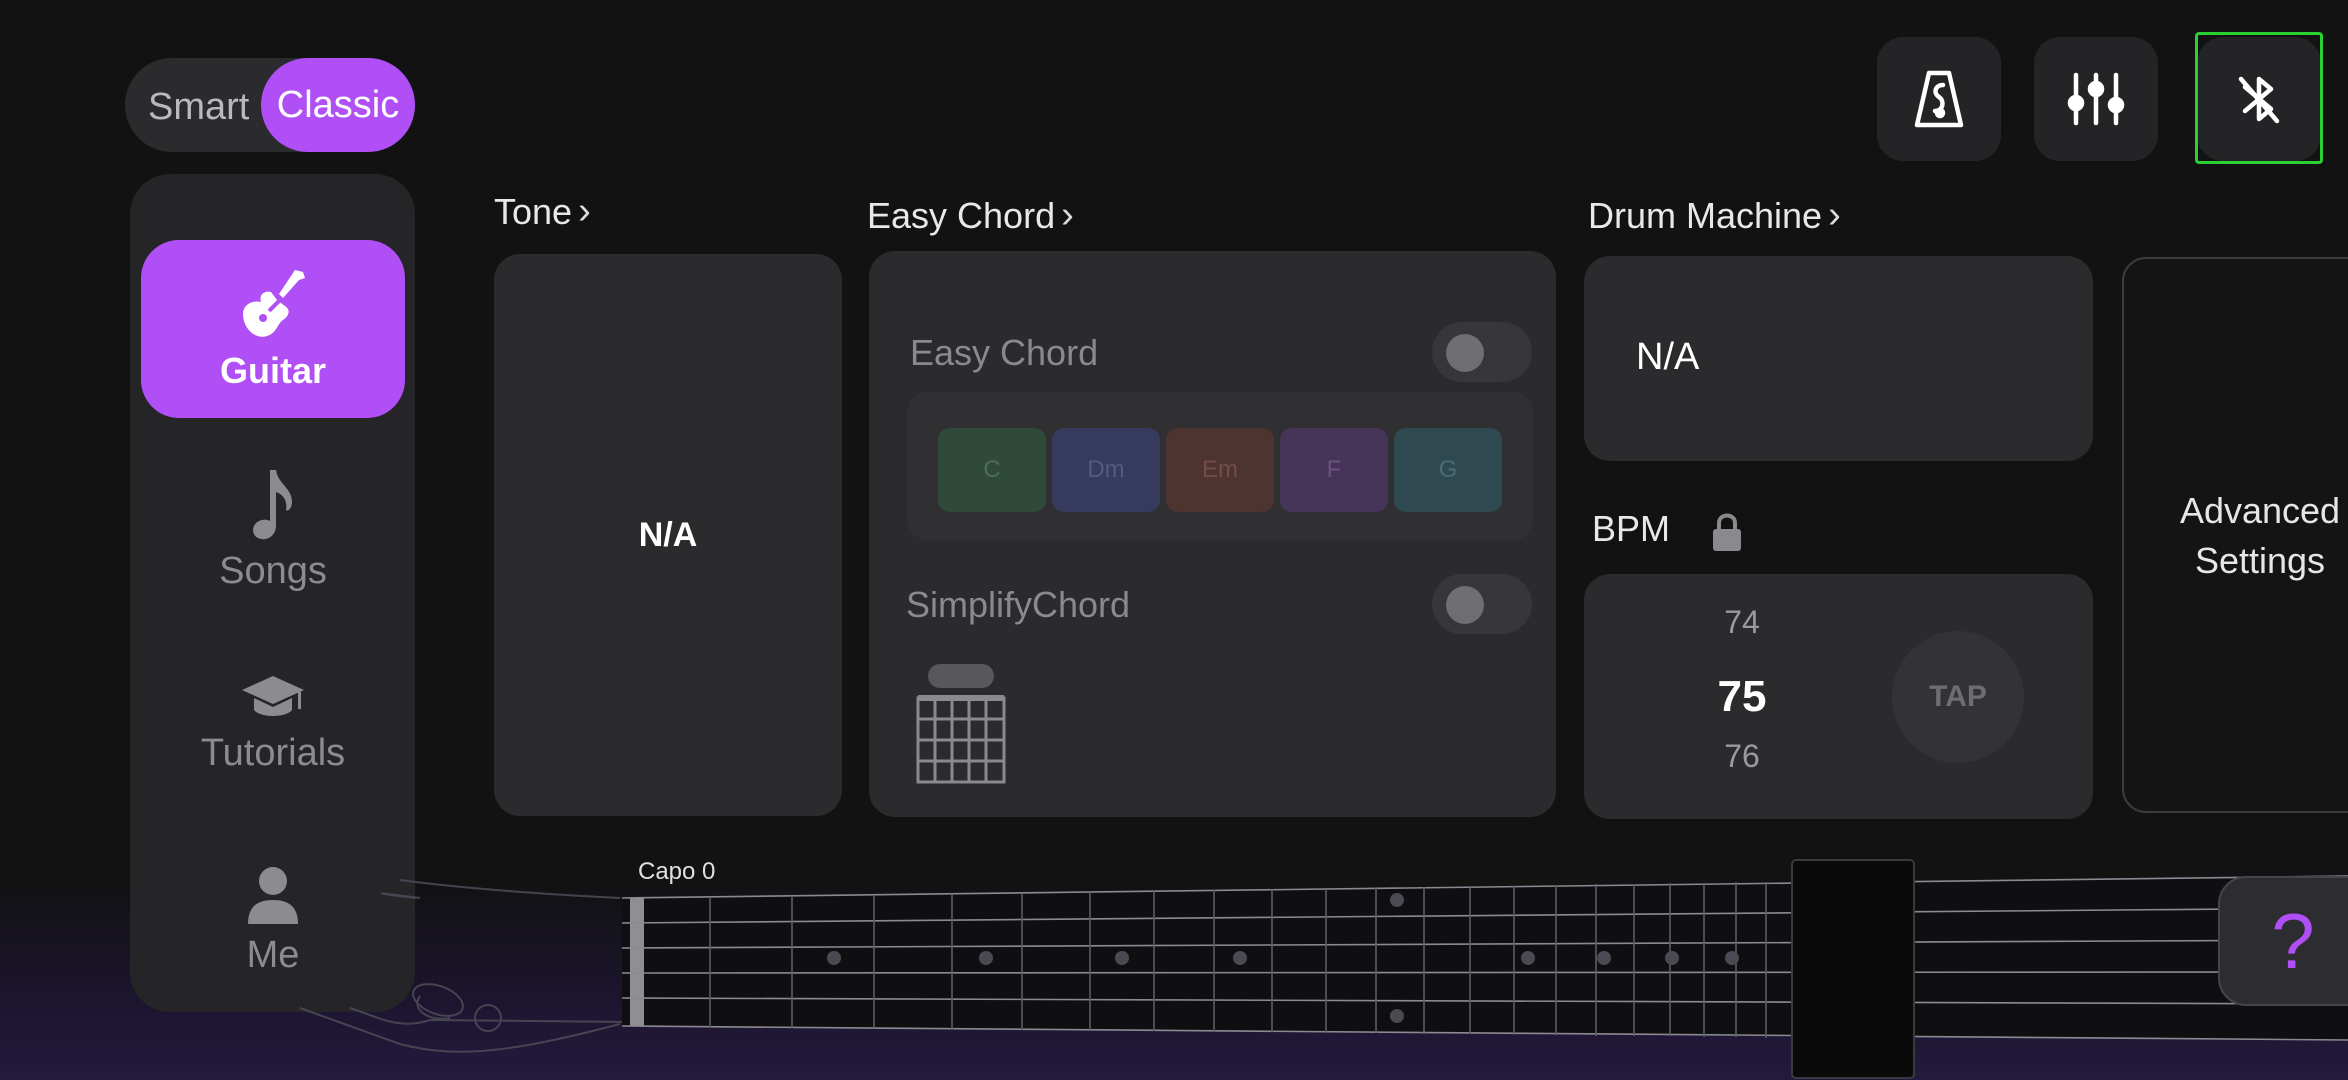 Image resolution: width=2348 pixels, height=1080 pixels. Describe the element at coordinates (961, 215) in the screenshot. I see `easy-chord-title: Easy Chord` at that location.